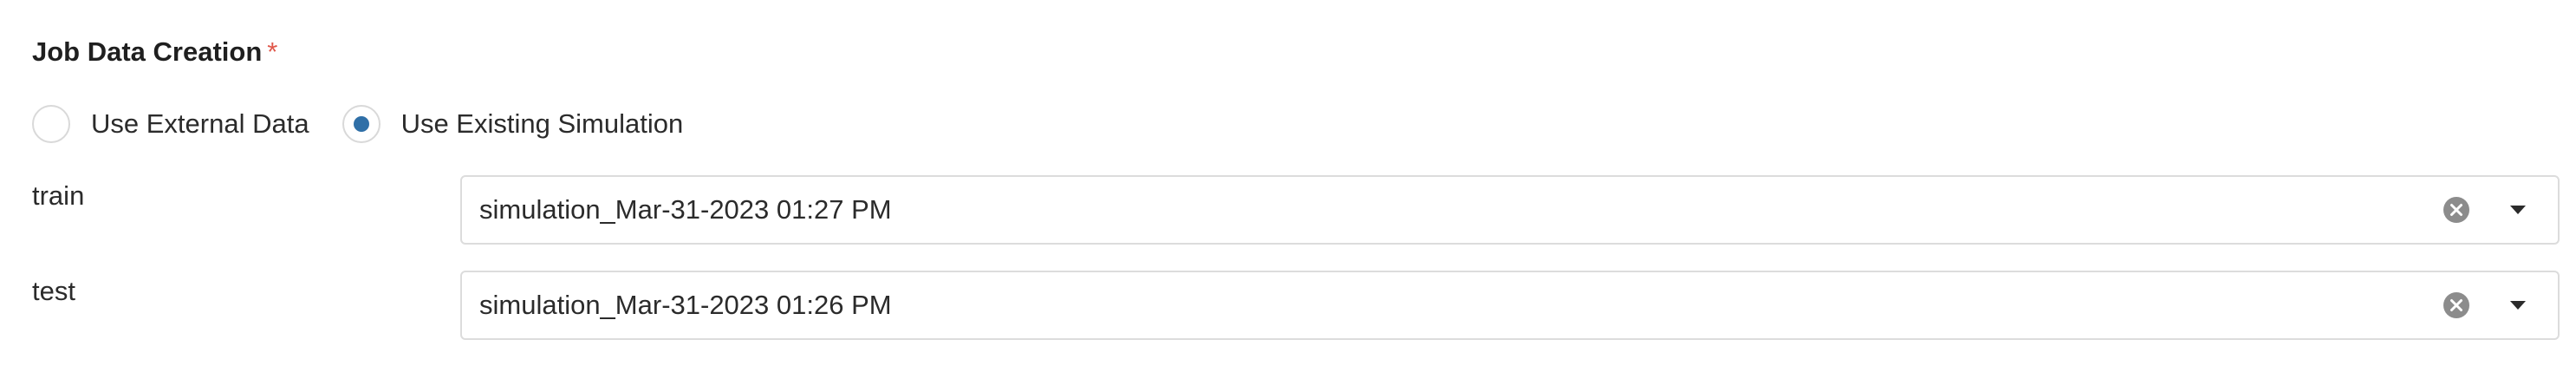 The height and width of the screenshot is (392, 2576). What do you see at coordinates (542, 124) in the screenshot?
I see `radio-label-existing-simulation: Use Existing Simulation` at bounding box center [542, 124].